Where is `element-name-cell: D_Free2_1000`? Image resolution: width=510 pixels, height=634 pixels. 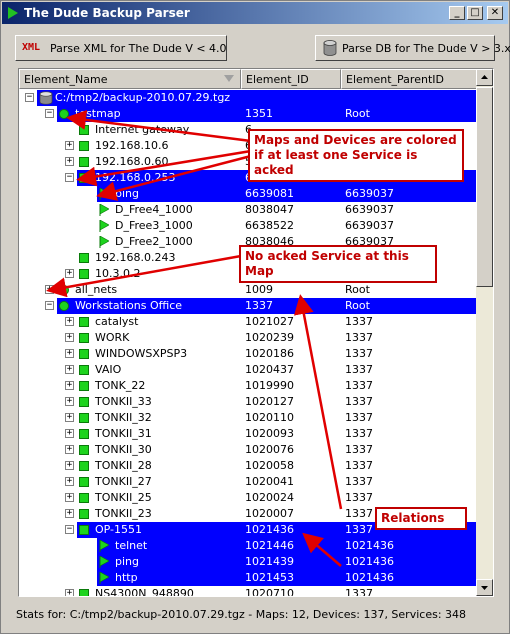 element-name-cell: D_Free2_1000 is located at coordinates (154, 241).